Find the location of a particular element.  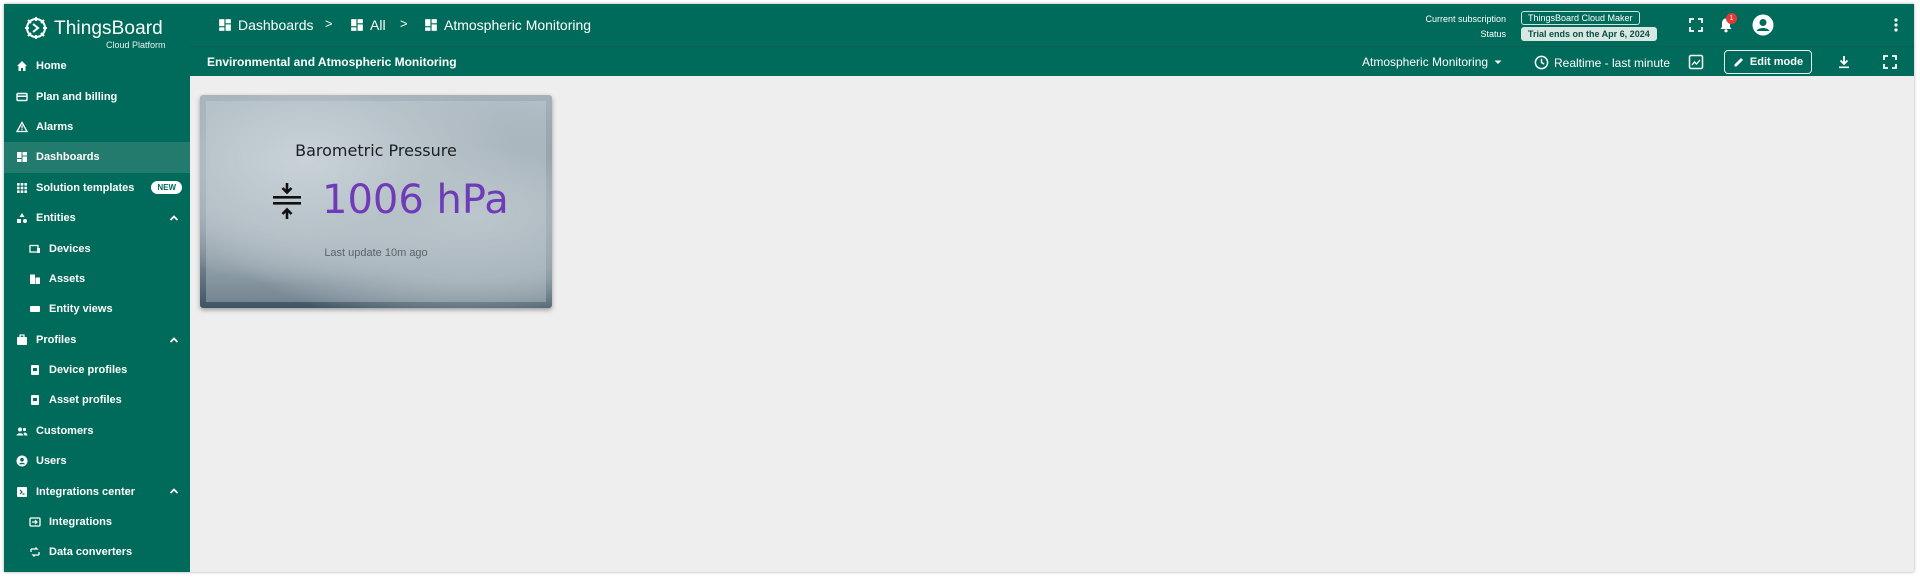

device-profile-icon is located at coordinates (35, 370).